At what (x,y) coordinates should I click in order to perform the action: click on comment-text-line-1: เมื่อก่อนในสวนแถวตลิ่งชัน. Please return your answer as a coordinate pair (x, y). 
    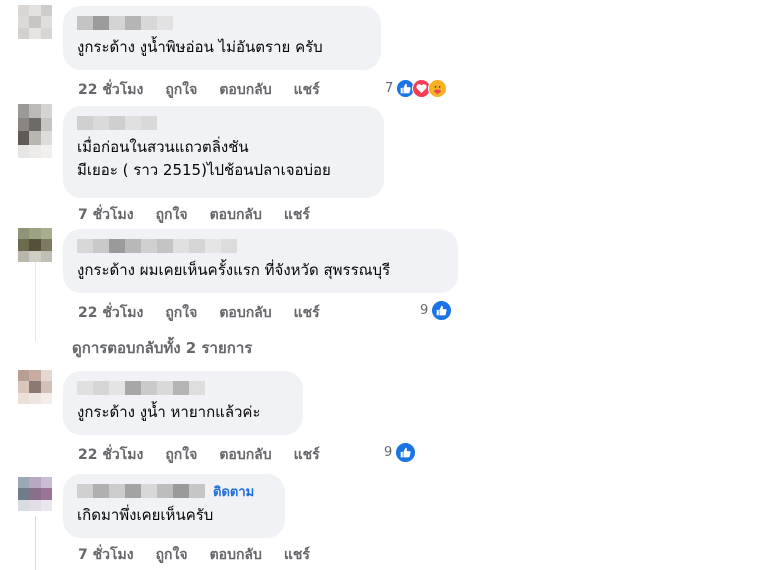
    Looking at the image, I should click on (163, 147).